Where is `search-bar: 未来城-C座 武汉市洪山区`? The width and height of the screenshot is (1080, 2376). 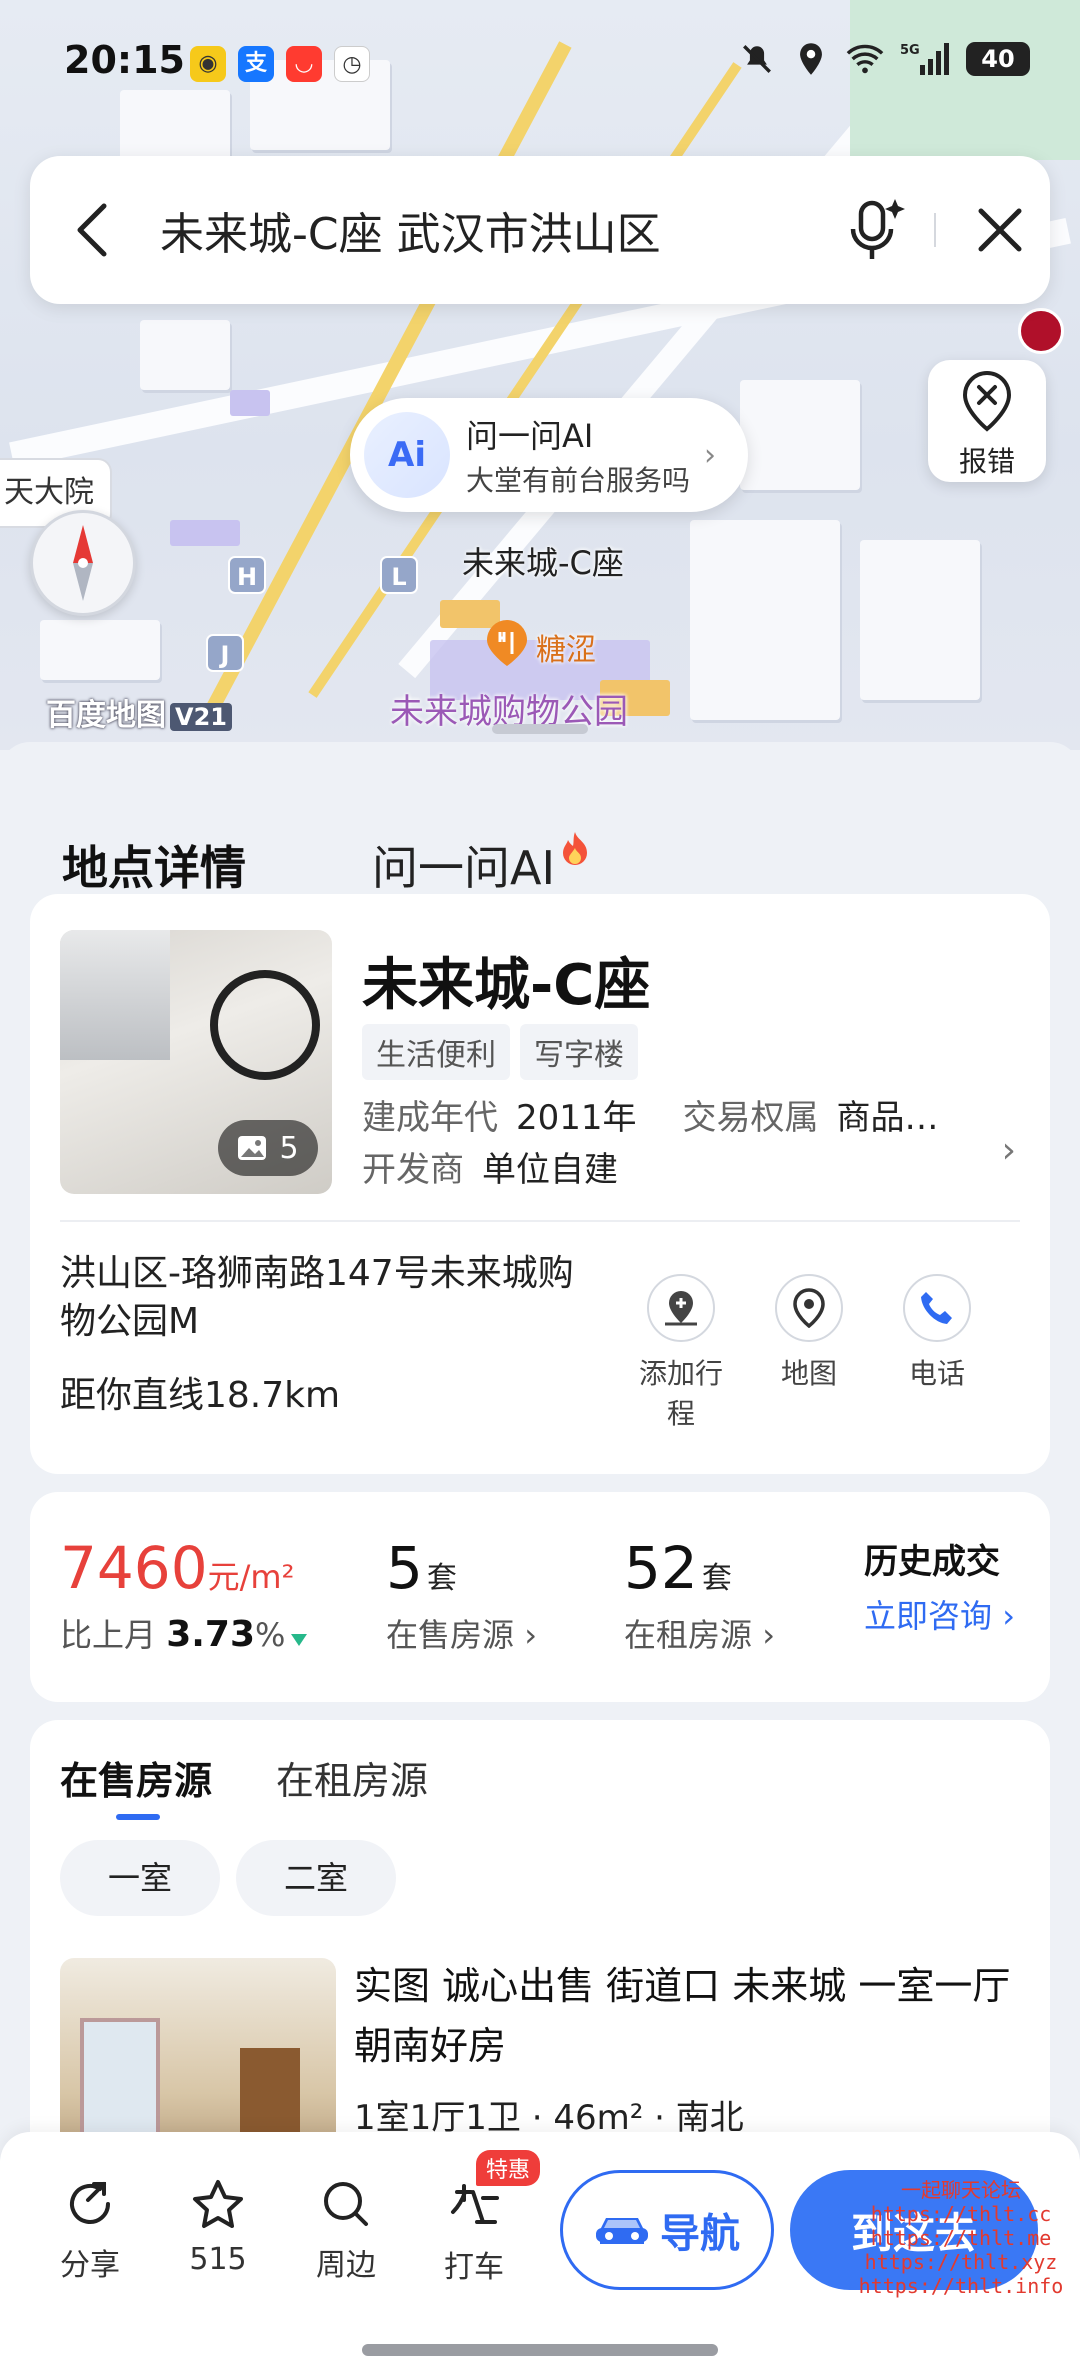 search-bar: 未来城-C座 武汉市洪山区 is located at coordinates (540, 230).